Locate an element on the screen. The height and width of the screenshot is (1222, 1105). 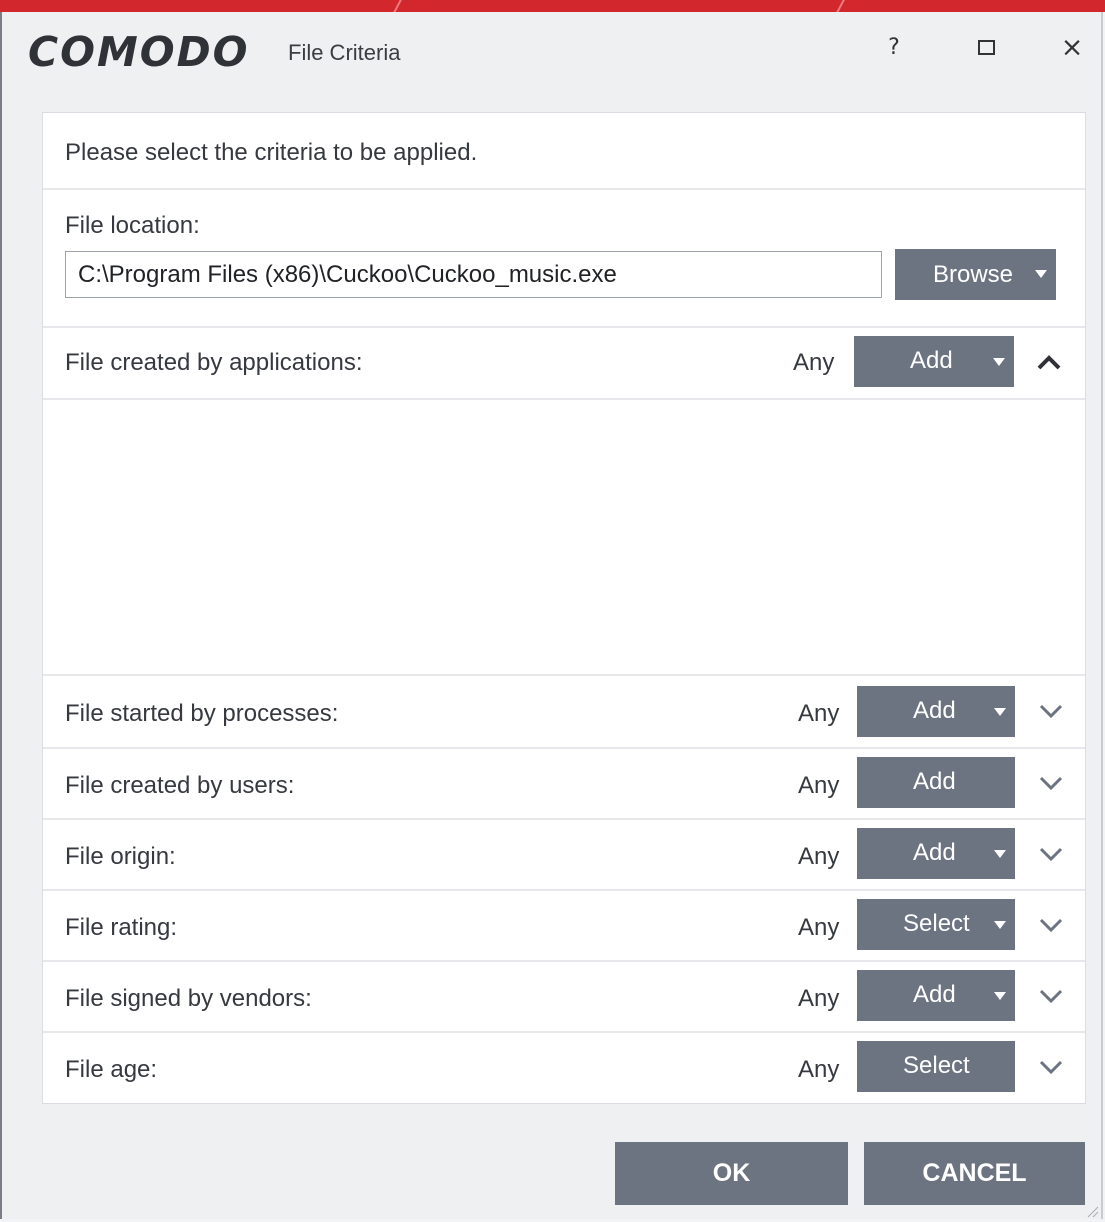
criteria-label: File started by processes: is located at coordinates (202, 713).